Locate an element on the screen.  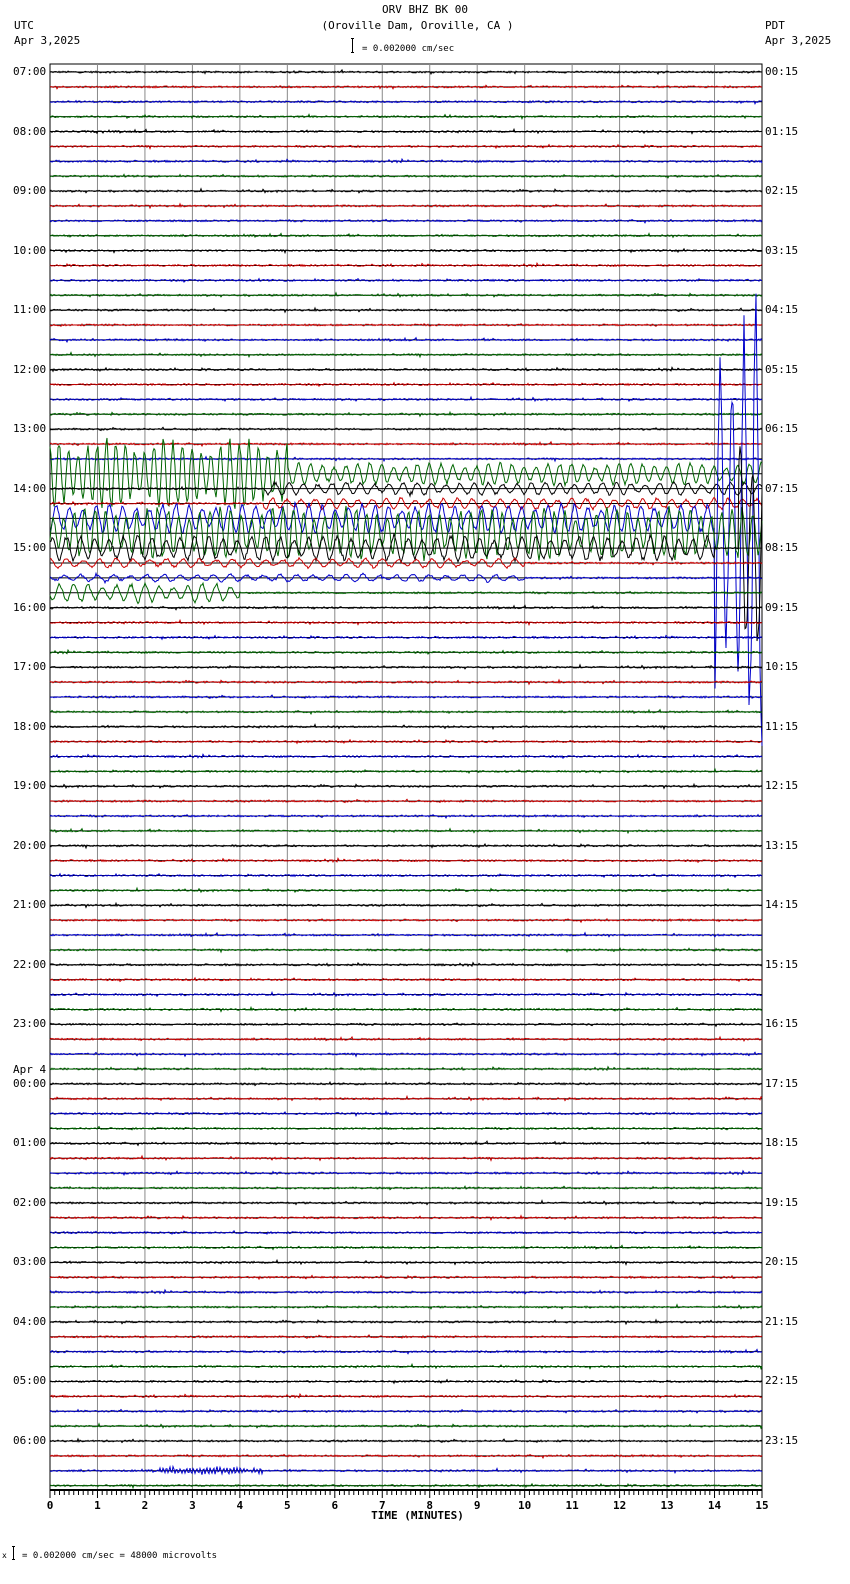
pdt-hour-label: 19:15 is located at coordinates (782, 1202).